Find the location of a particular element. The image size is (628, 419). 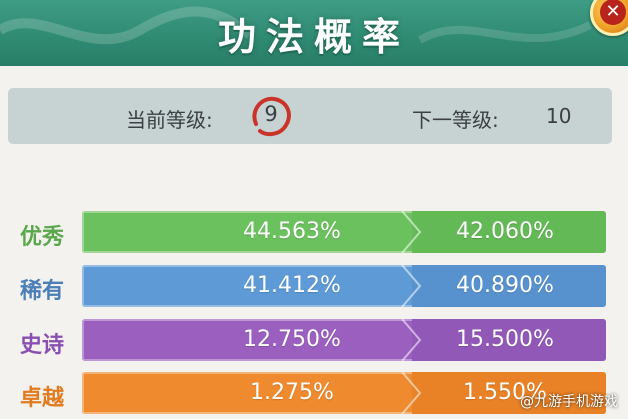

current-level-badge: 9 is located at coordinates (271, 116).